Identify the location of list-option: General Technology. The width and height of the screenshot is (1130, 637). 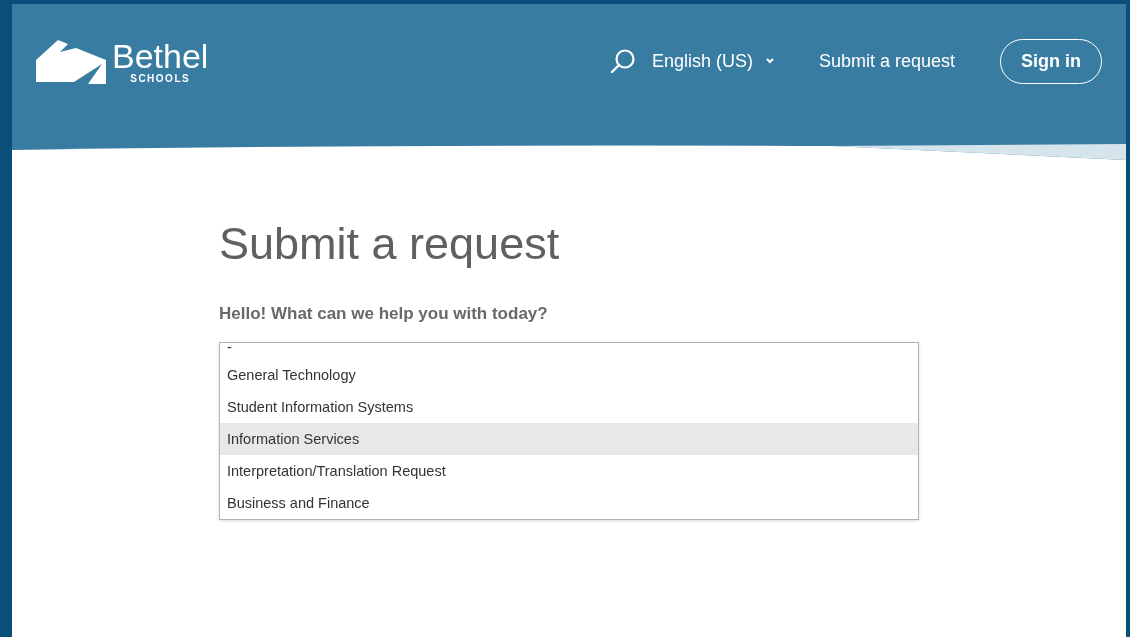
(569, 375).